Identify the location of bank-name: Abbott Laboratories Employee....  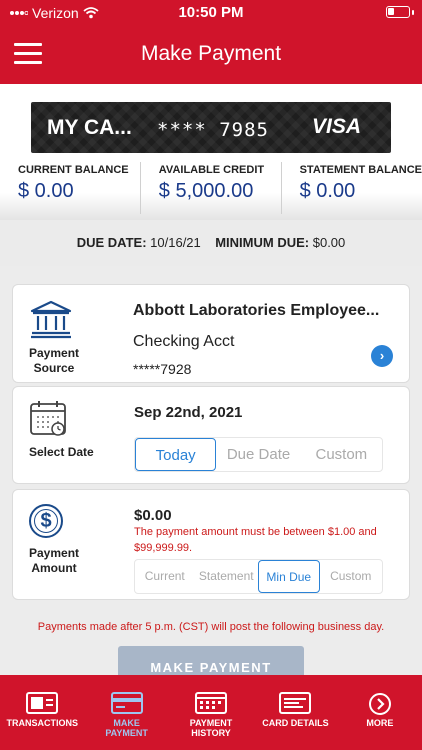
(256, 310).